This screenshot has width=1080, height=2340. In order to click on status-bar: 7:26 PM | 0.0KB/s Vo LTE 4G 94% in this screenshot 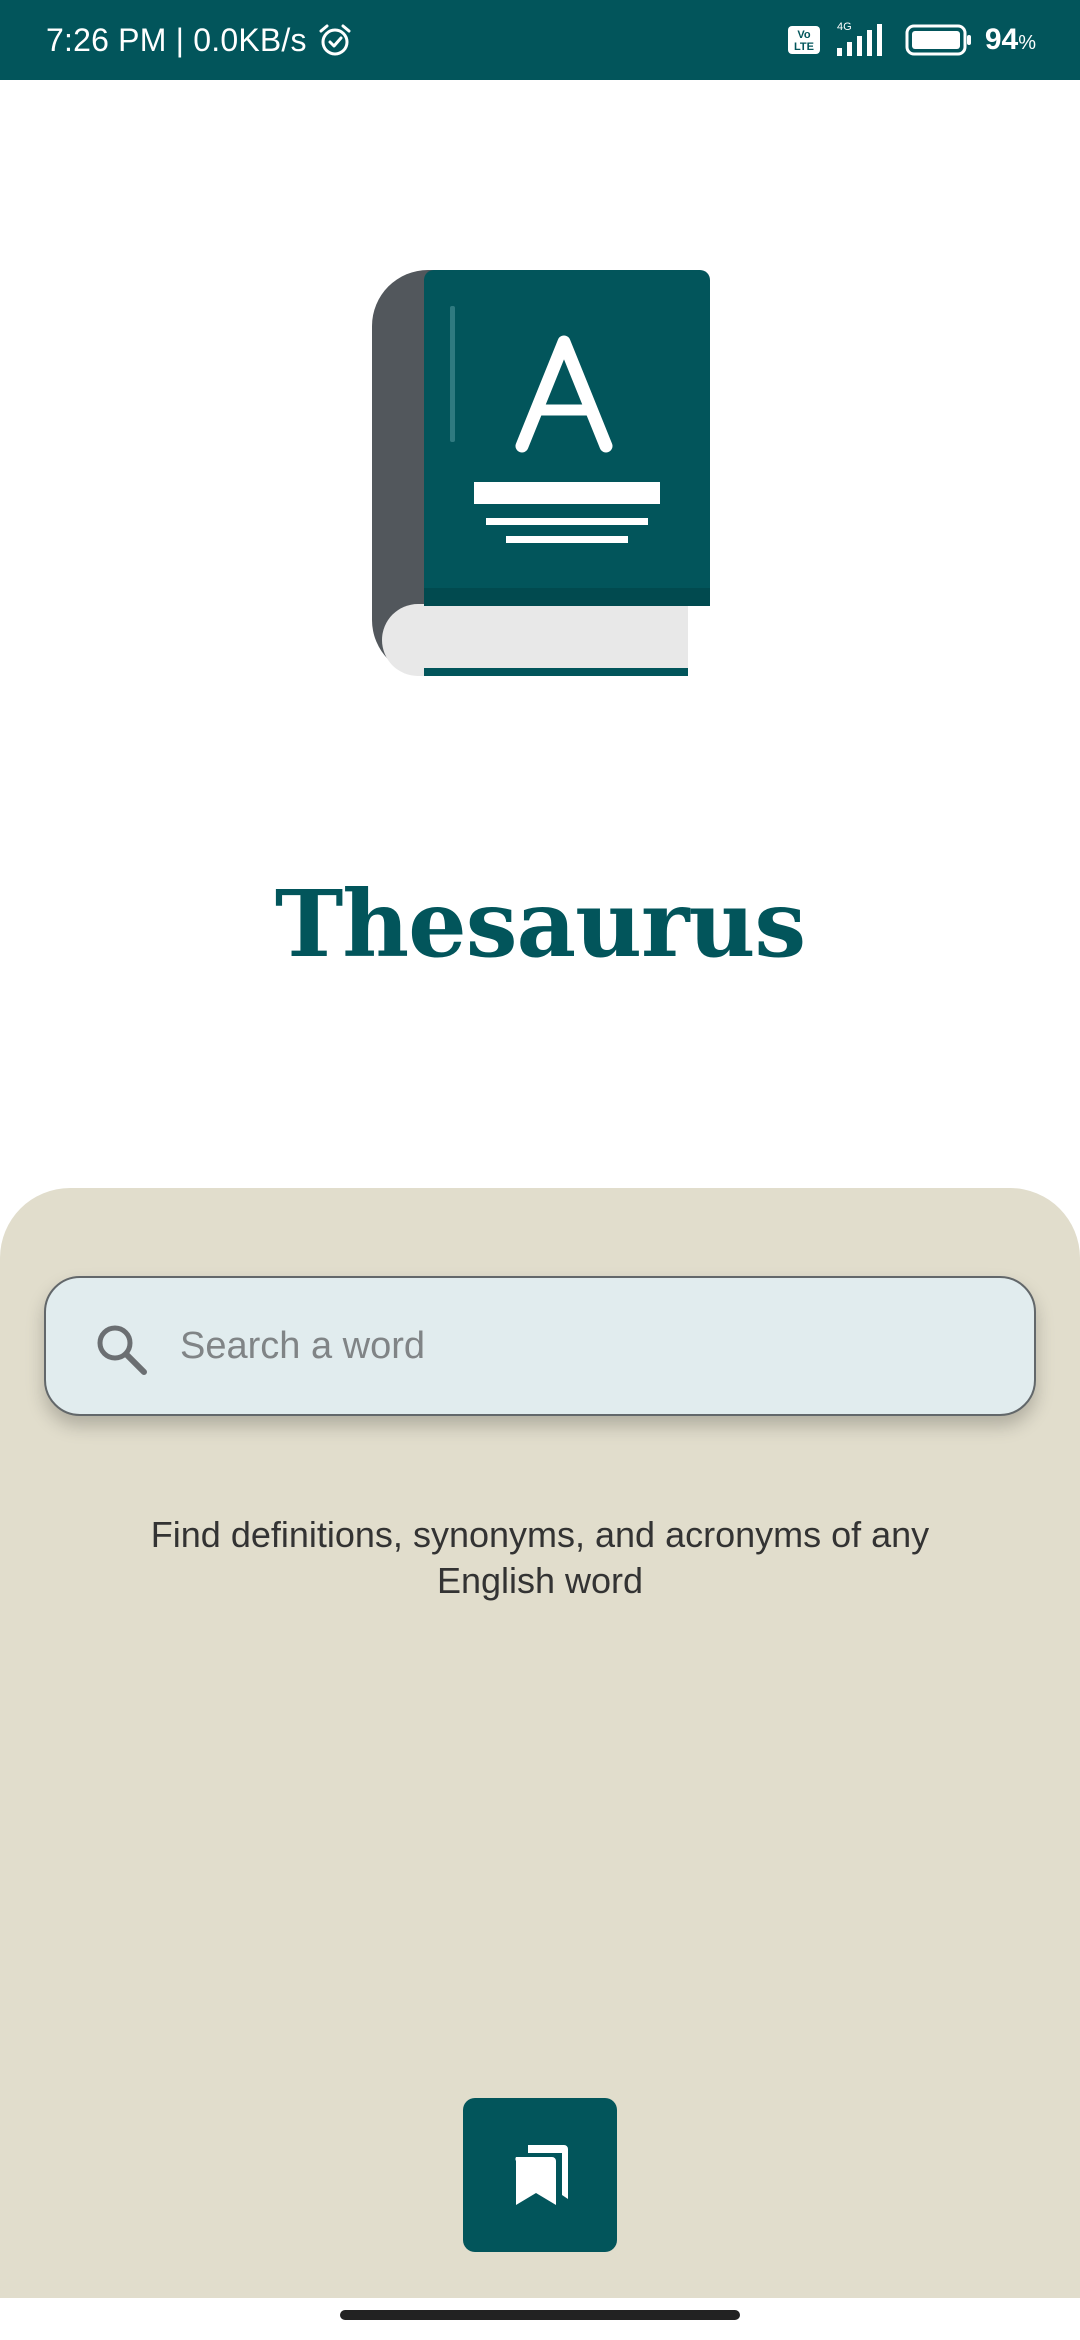, I will do `click(540, 40)`.